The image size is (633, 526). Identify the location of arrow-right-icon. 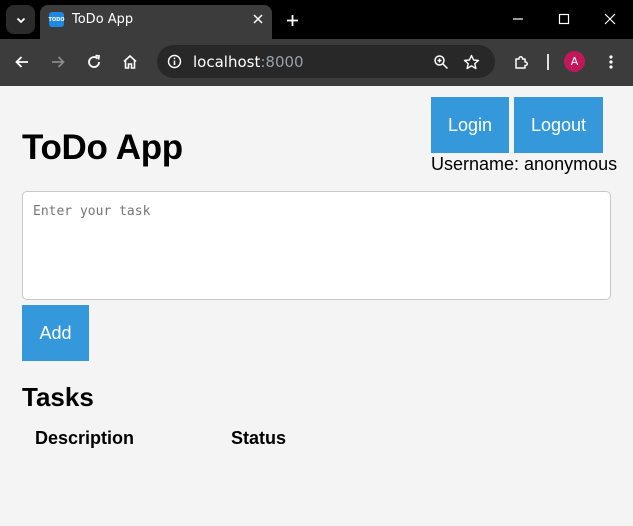
(58, 62).